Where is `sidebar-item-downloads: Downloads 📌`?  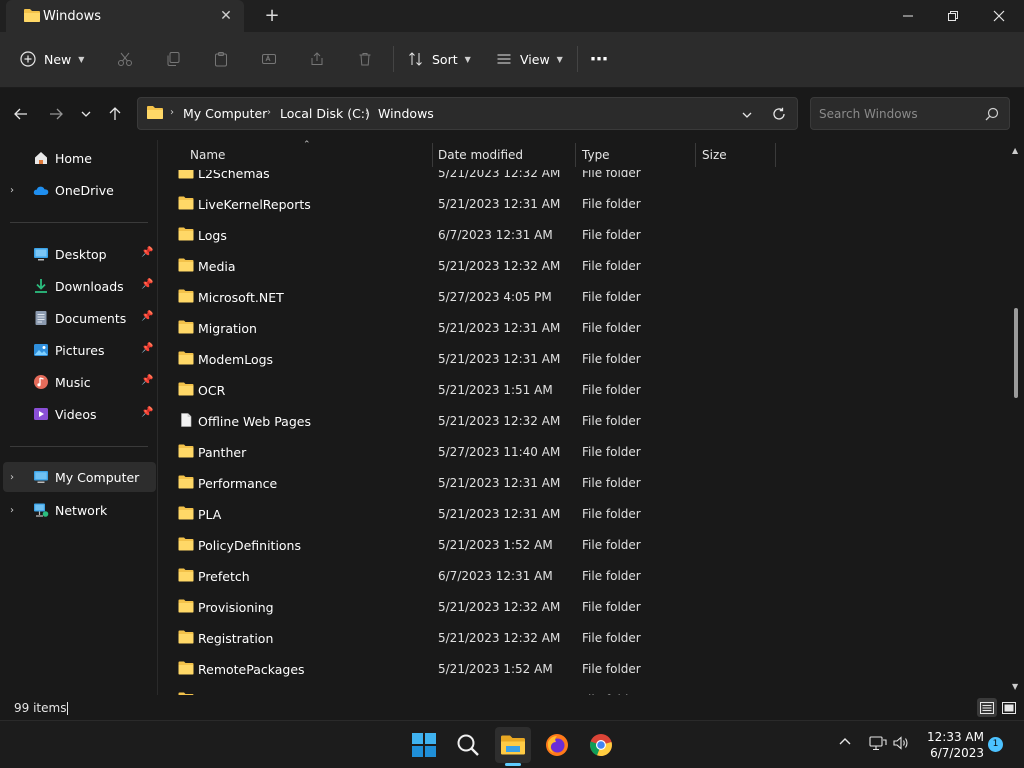 sidebar-item-downloads: Downloads 📌 is located at coordinates (78, 286).